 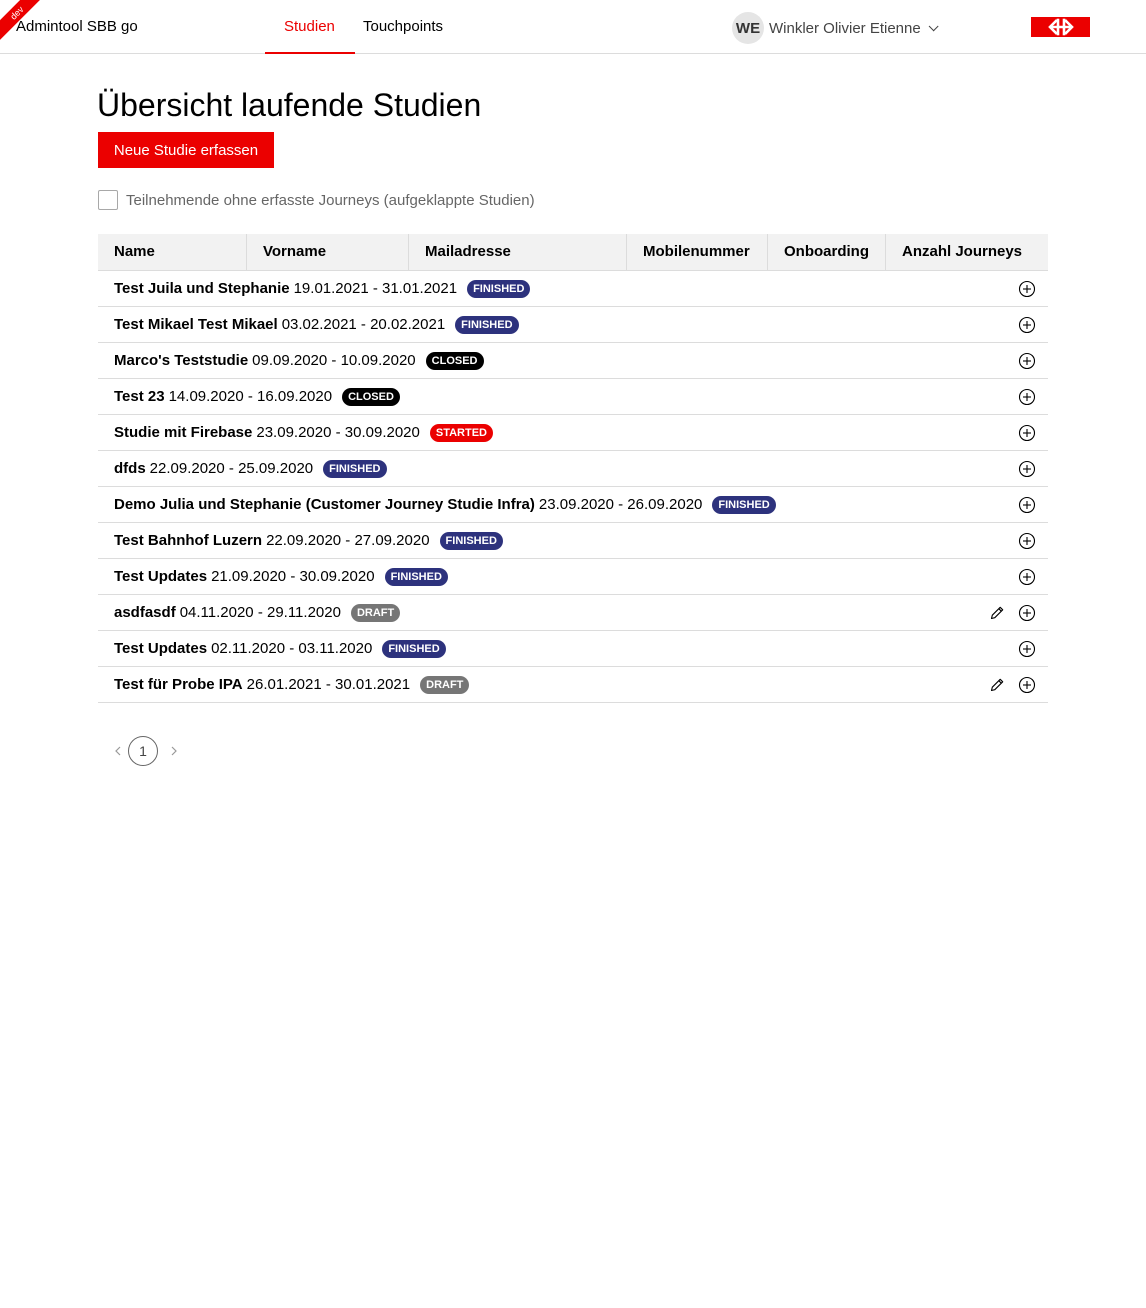 What do you see at coordinates (77, 27) in the screenshot?
I see `app-title: Admintool SBB go` at bounding box center [77, 27].